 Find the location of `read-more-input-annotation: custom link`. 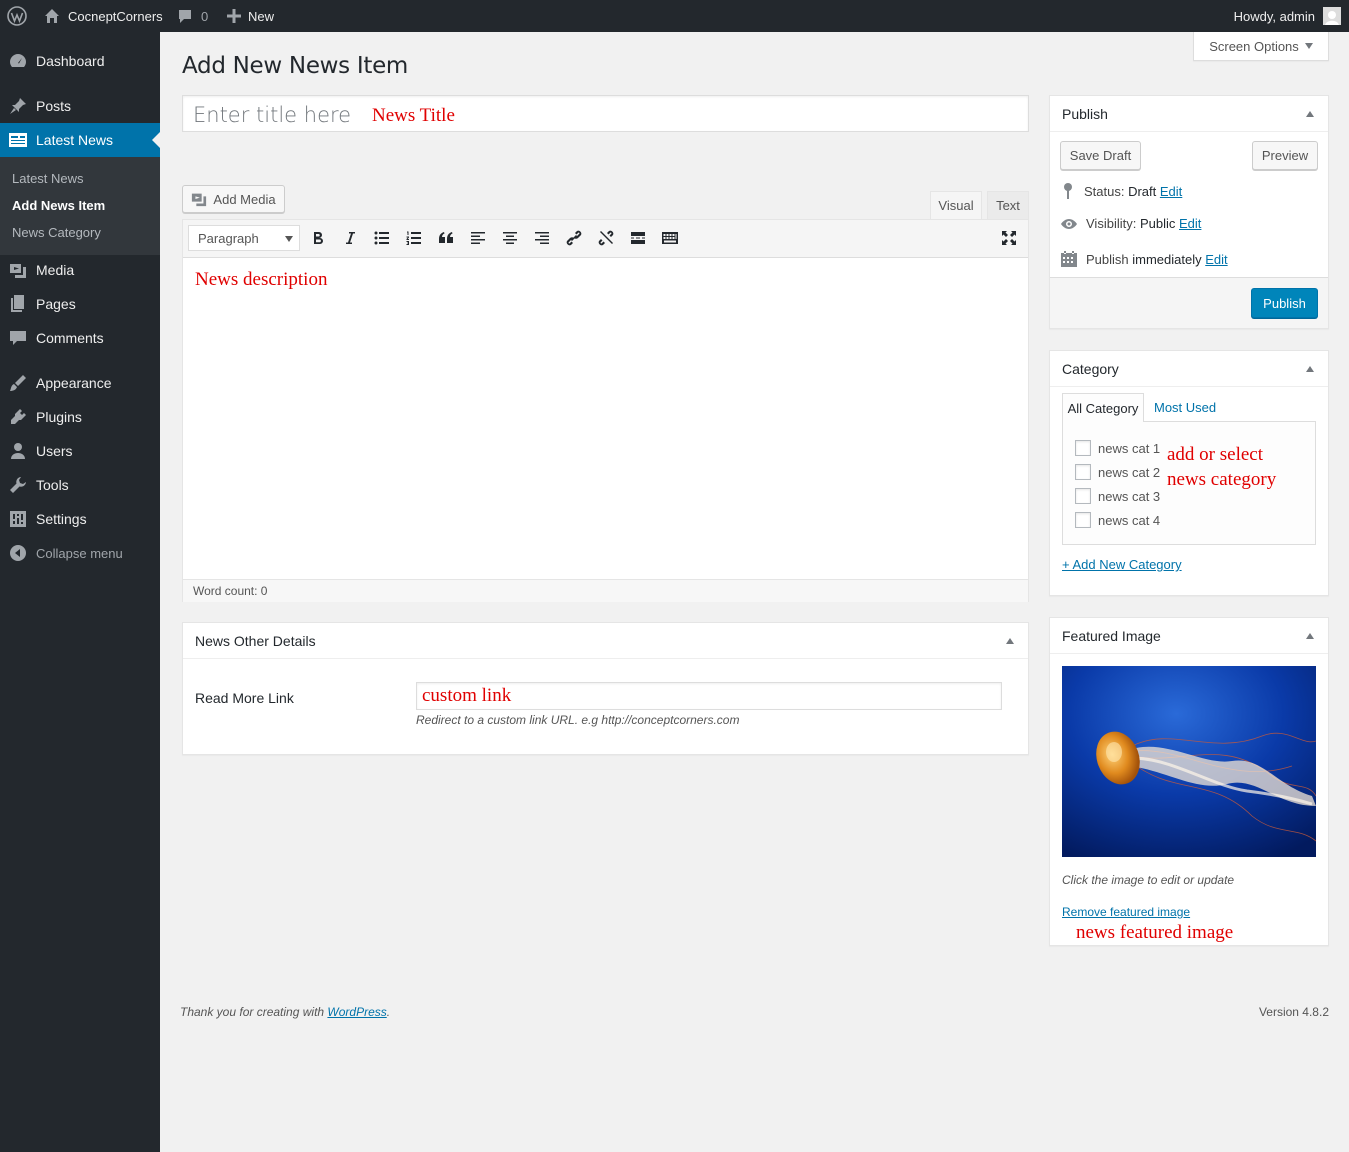

read-more-input-annotation: custom link is located at coordinates (467, 695).